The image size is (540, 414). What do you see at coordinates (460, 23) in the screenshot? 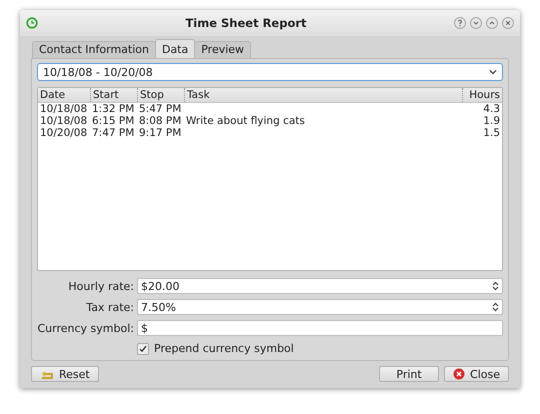
I see `help-icon` at bounding box center [460, 23].